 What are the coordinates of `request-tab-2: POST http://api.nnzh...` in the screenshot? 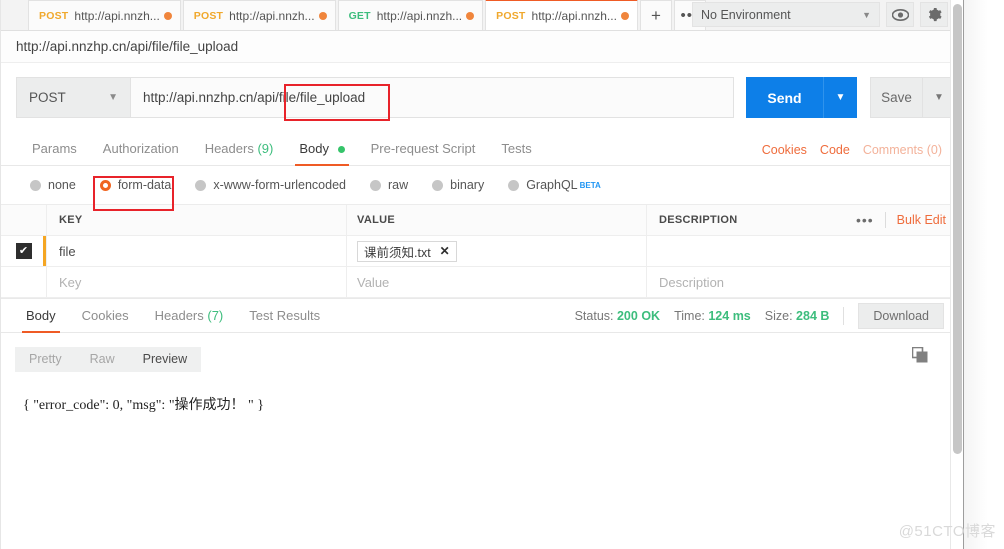 It's located at (259, 15).